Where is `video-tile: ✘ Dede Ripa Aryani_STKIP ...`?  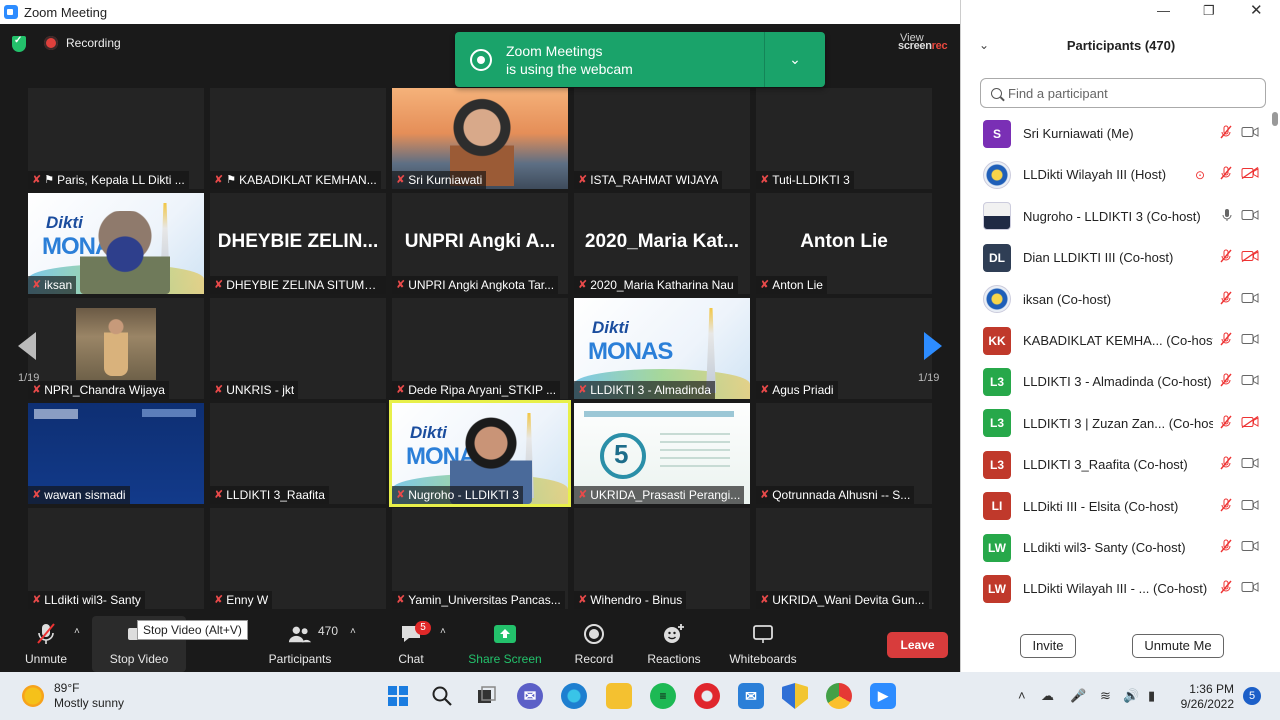 video-tile: ✘ Dede Ripa Aryani_STKIP ... is located at coordinates (480, 348).